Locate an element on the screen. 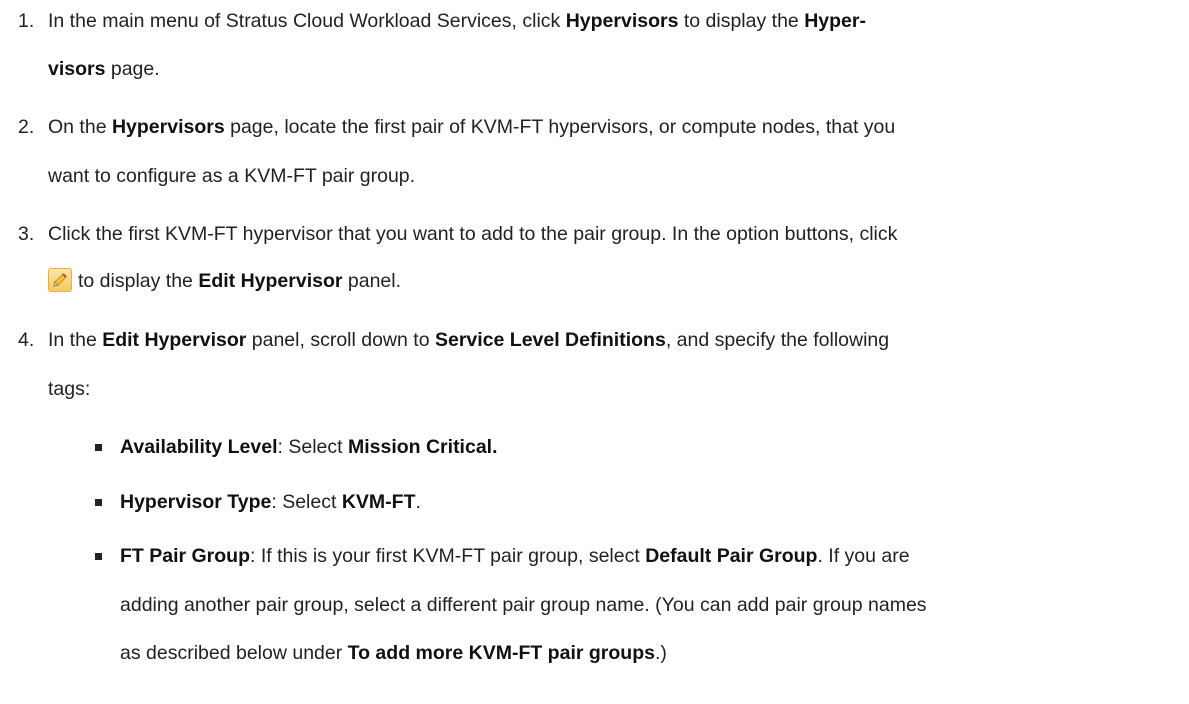 The width and height of the screenshot is (1189, 704). step-text-line: to display the Edit Hypervisor panel. is located at coordinates (224, 280).